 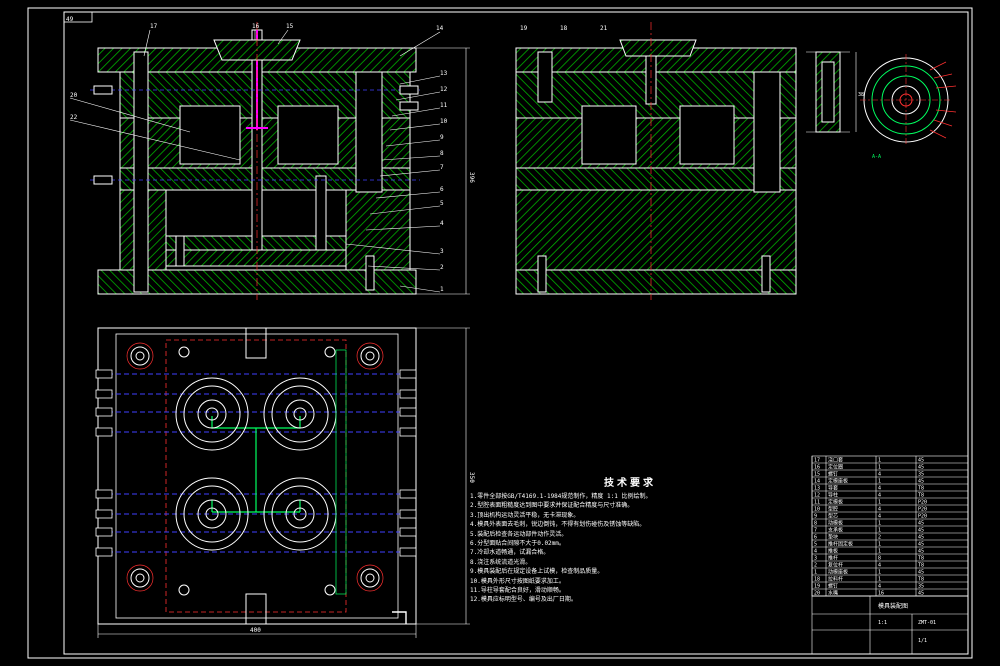 What do you see at coordinates (442, 251) in the screenshot?
I see `part-callout-number: 3` at bounding box center [442, 251].